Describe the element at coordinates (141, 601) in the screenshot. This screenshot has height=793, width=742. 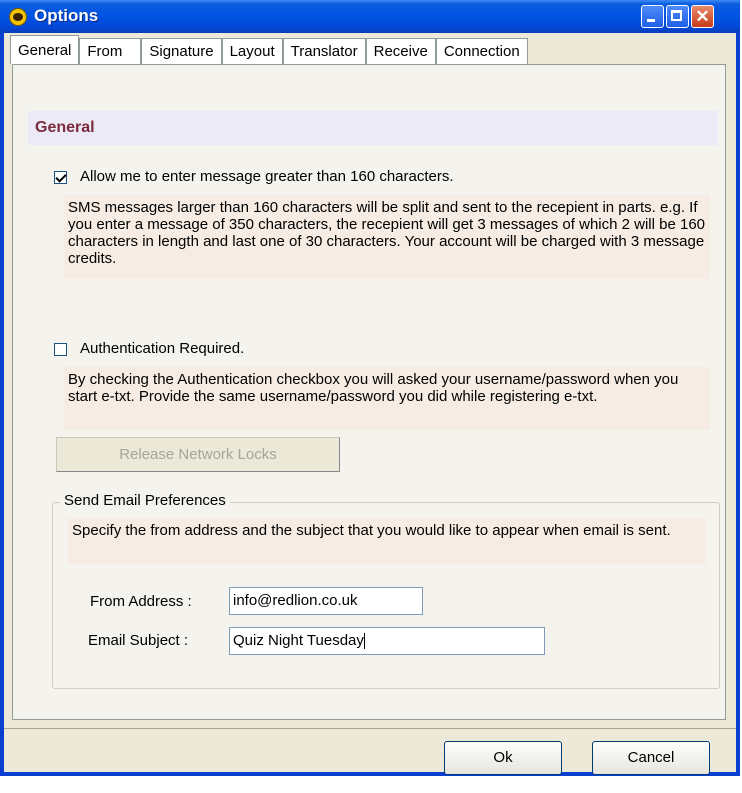
I see `from-address-label: From Address :` at that location.